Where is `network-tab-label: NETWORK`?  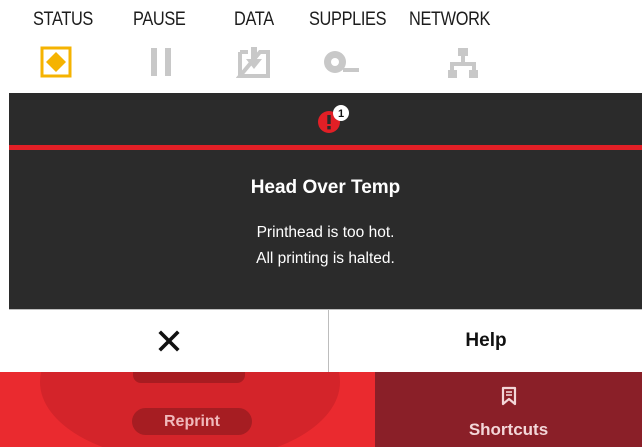 network-tab-label: NETWORK is located at coordinates (449, 20).